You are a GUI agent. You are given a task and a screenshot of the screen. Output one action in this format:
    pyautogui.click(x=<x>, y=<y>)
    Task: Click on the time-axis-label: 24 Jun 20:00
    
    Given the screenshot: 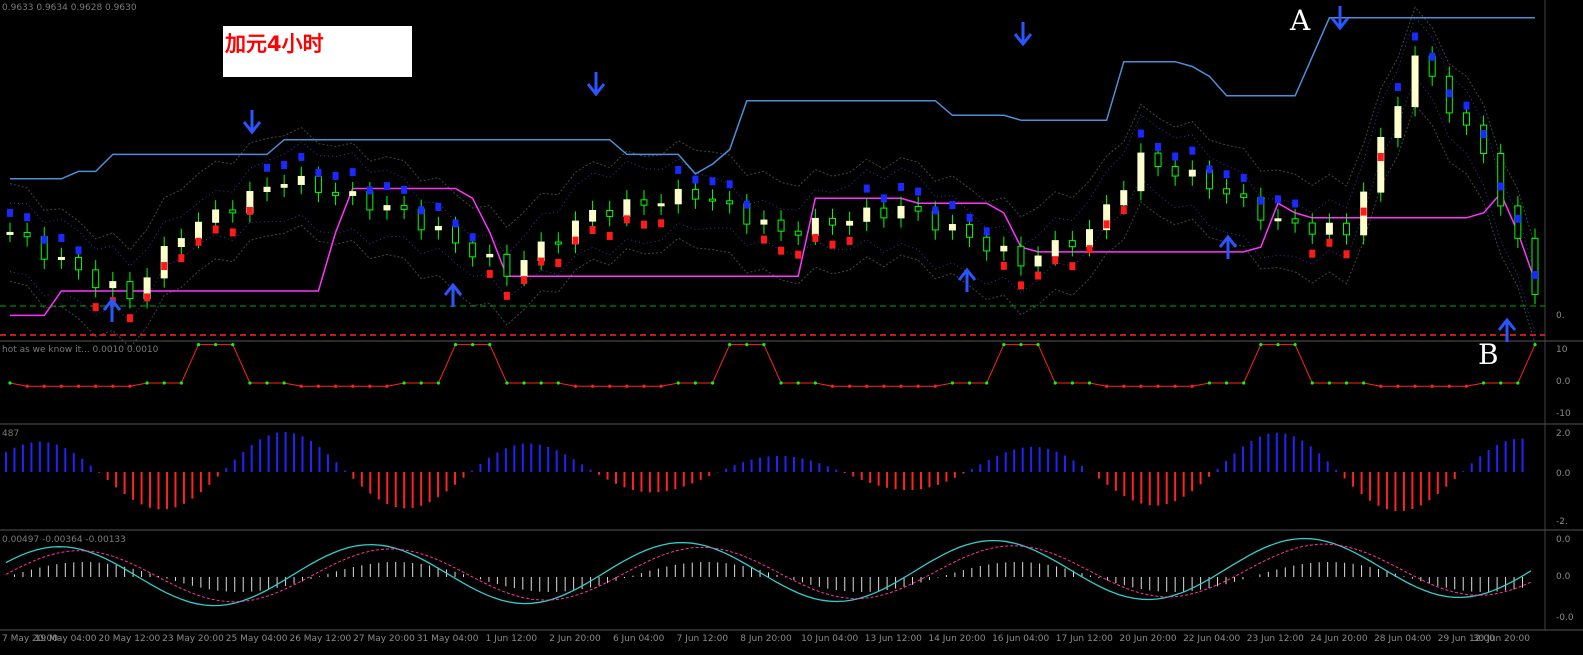 What is the action you would take?
    pyautogui.click(x=1338, y=639)
    